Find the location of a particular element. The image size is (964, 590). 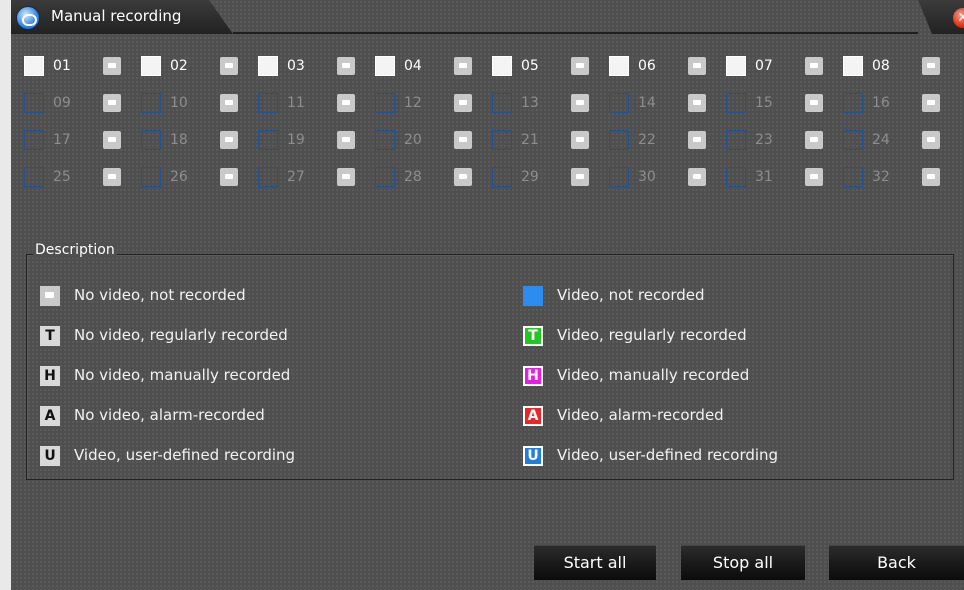

channel-number: 17 is located at coordinates (62, 140).